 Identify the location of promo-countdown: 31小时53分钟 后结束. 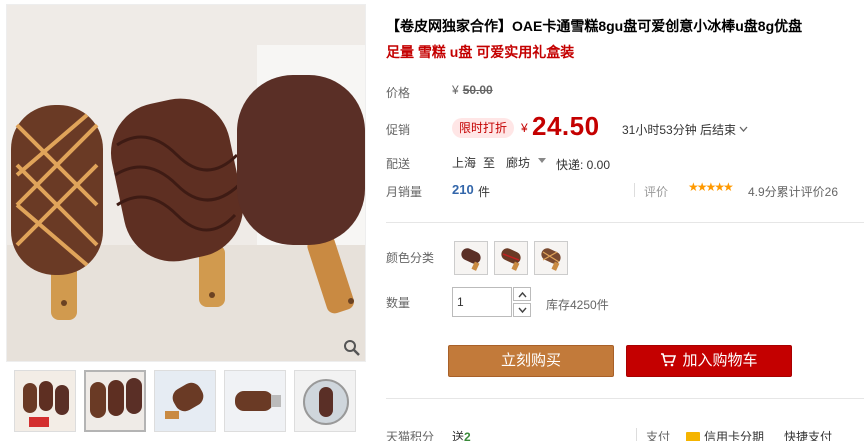
(685, 129).